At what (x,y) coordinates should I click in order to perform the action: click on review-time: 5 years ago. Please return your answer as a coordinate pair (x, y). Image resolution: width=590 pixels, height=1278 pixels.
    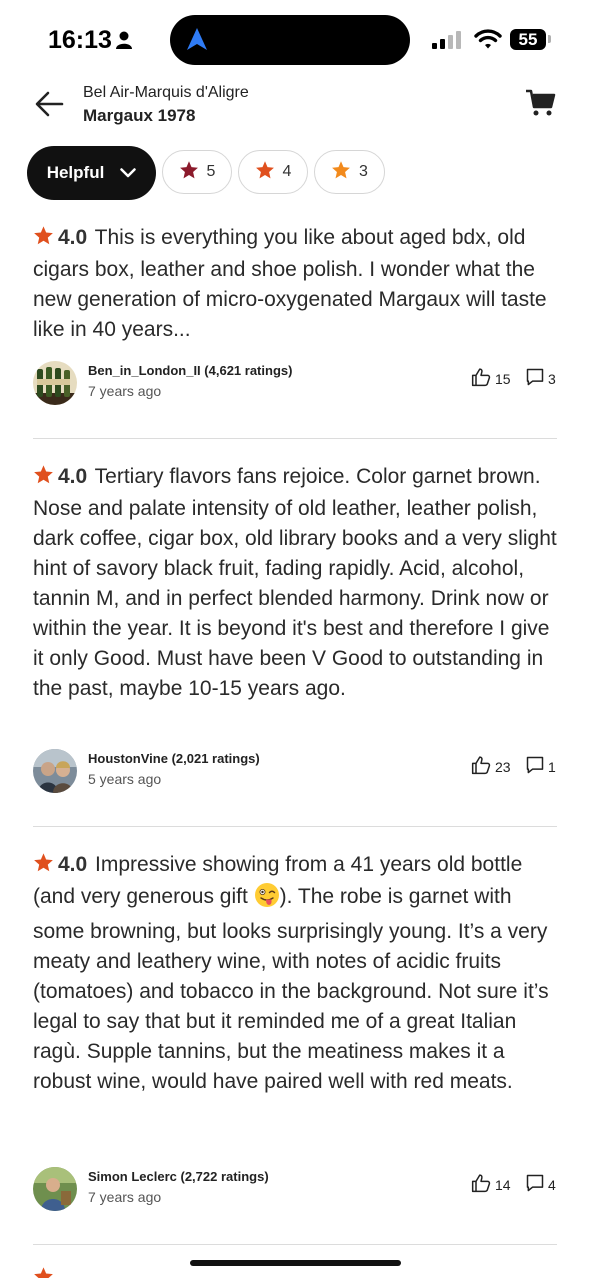
    Looking at the image, I should click on (125, 779).